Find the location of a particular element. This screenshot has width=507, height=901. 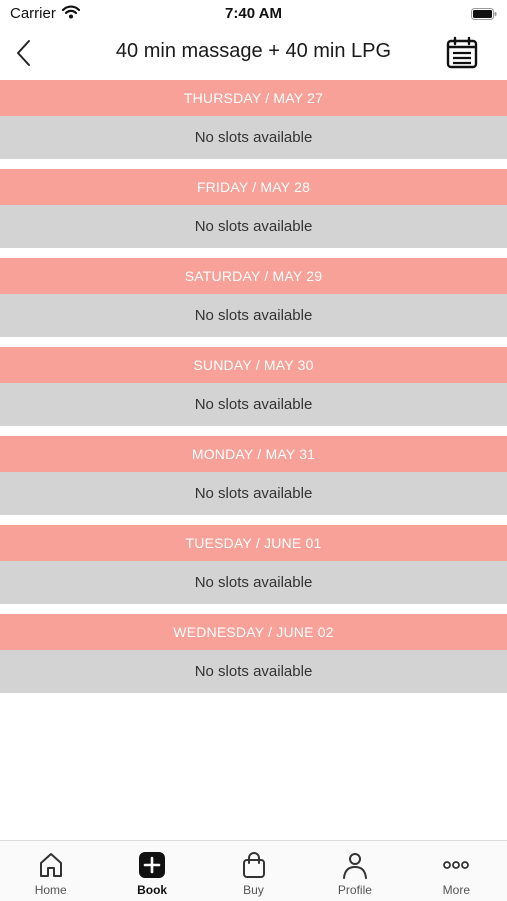

back-button is located at coordinates (23, 53).